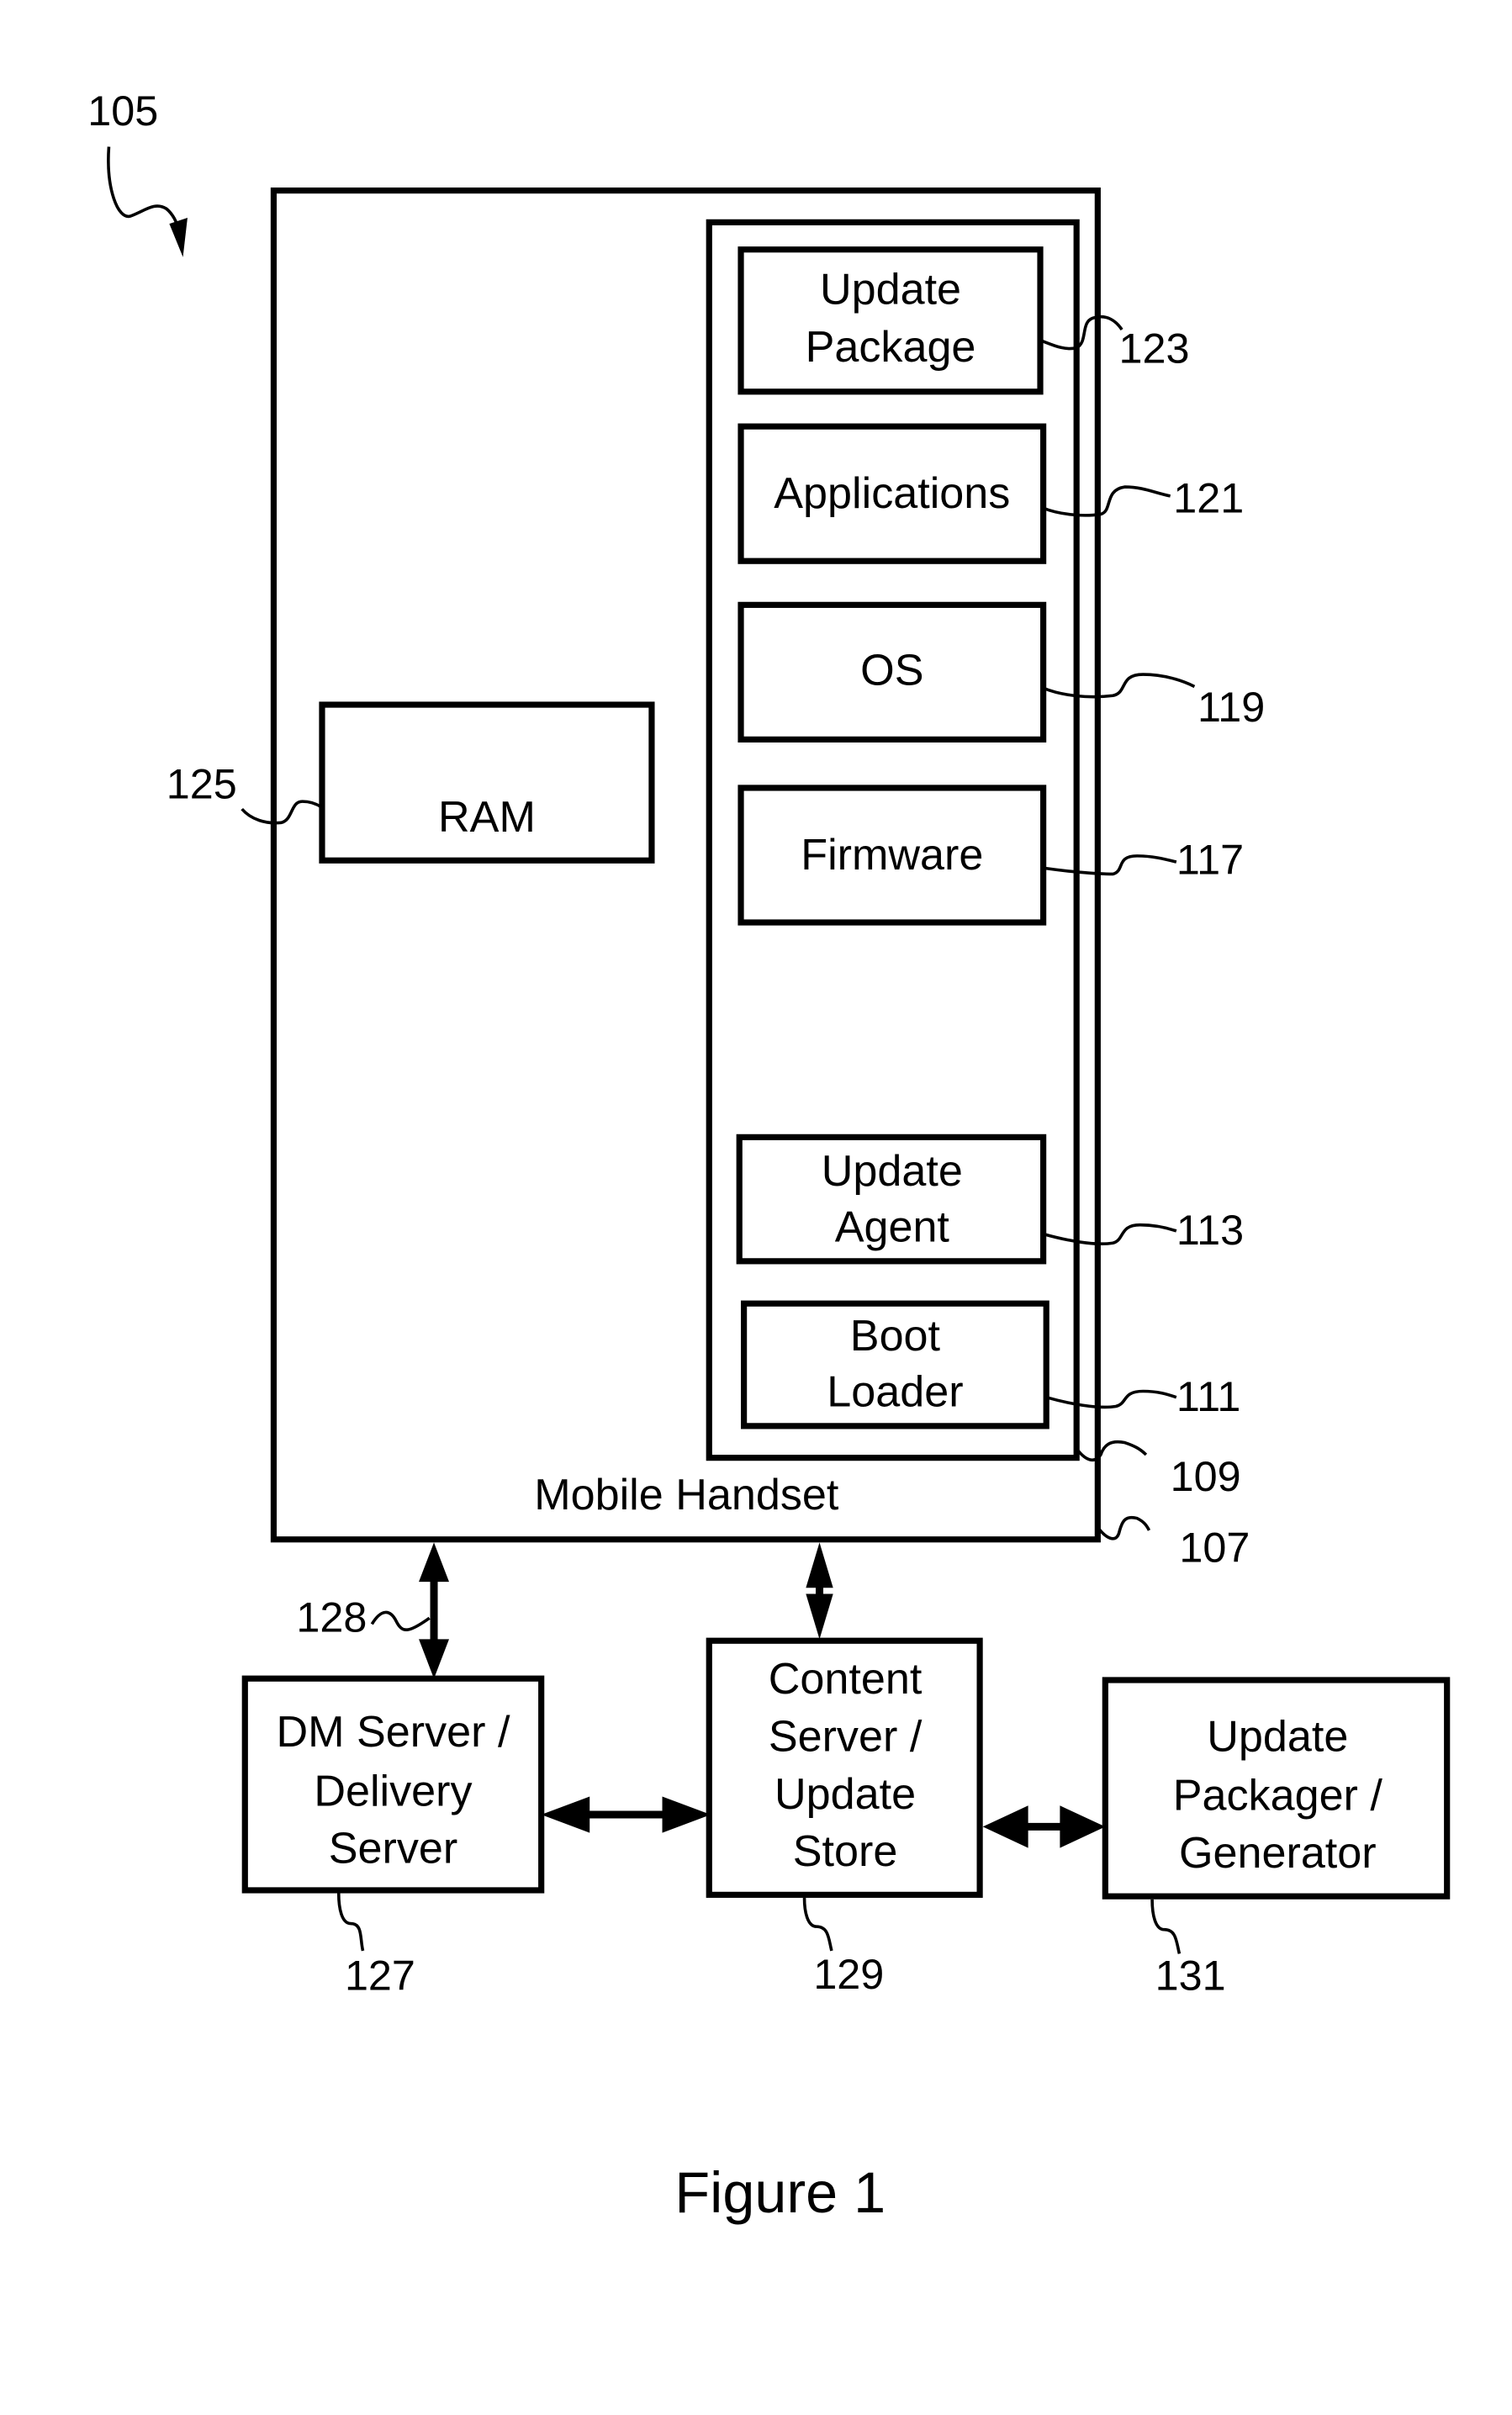 Image resolution: width=1512 pixels, height=2415 pixels. What do you see at coordinates (846, 1737) in the screenshot?
I see `server-label: Server /` at bounding box center [846, 1737].